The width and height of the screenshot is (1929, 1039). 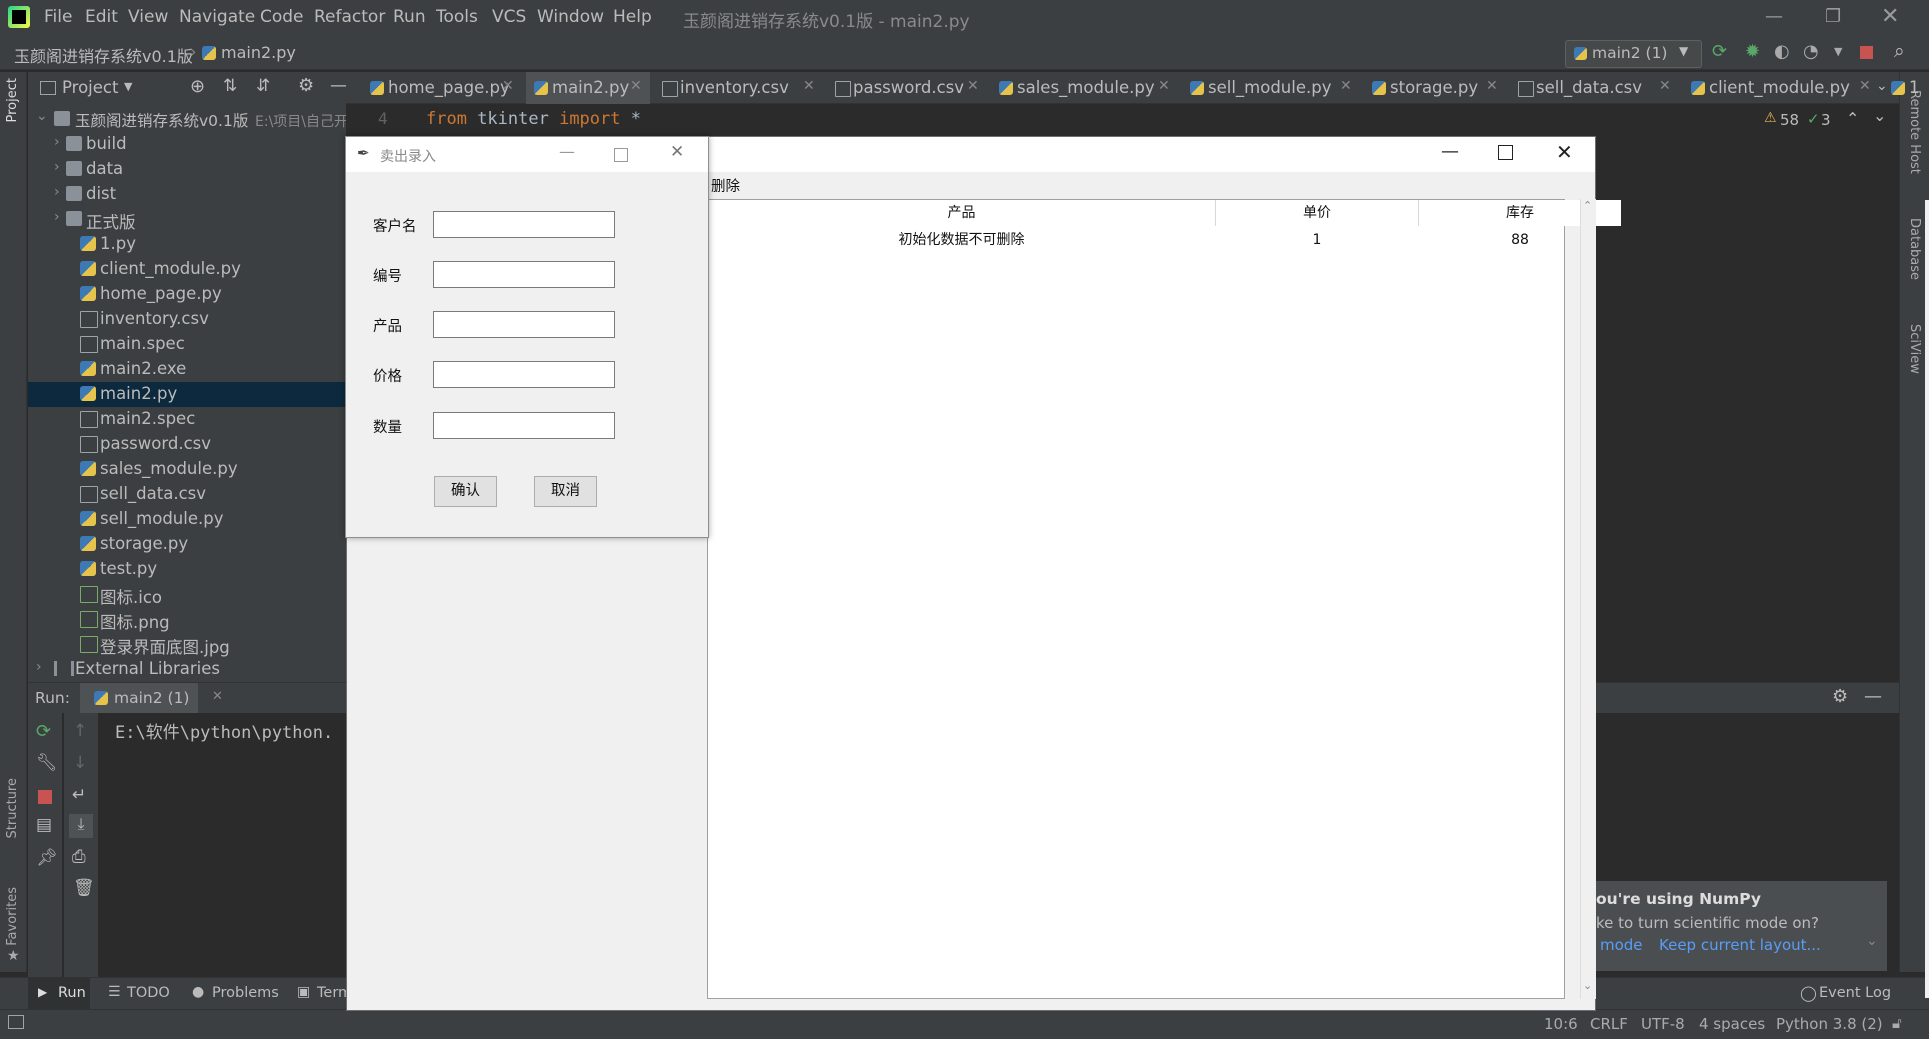 What do you see at coordinates (1782, 51) in the screenshot?
I see `coverage-icon: ◐` at bounding box center [1782, 51].